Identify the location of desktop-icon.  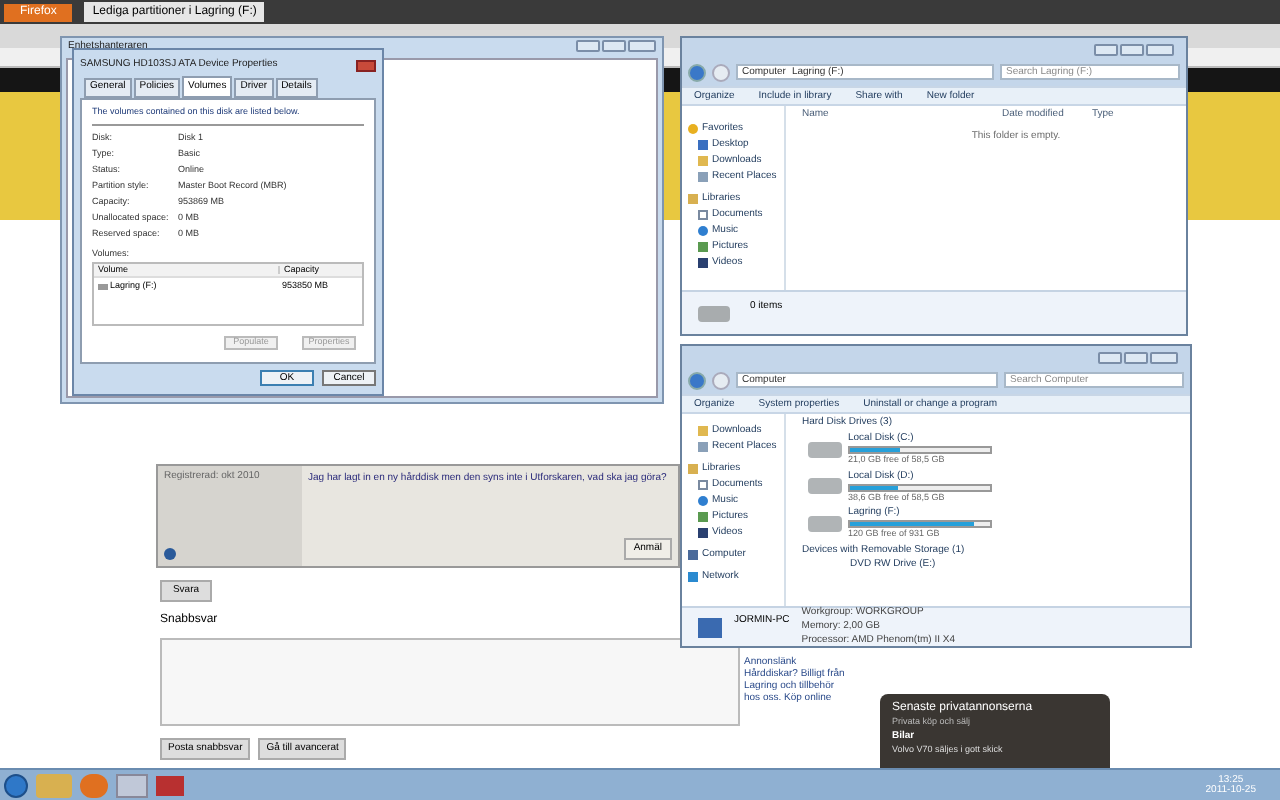
(703, 144).